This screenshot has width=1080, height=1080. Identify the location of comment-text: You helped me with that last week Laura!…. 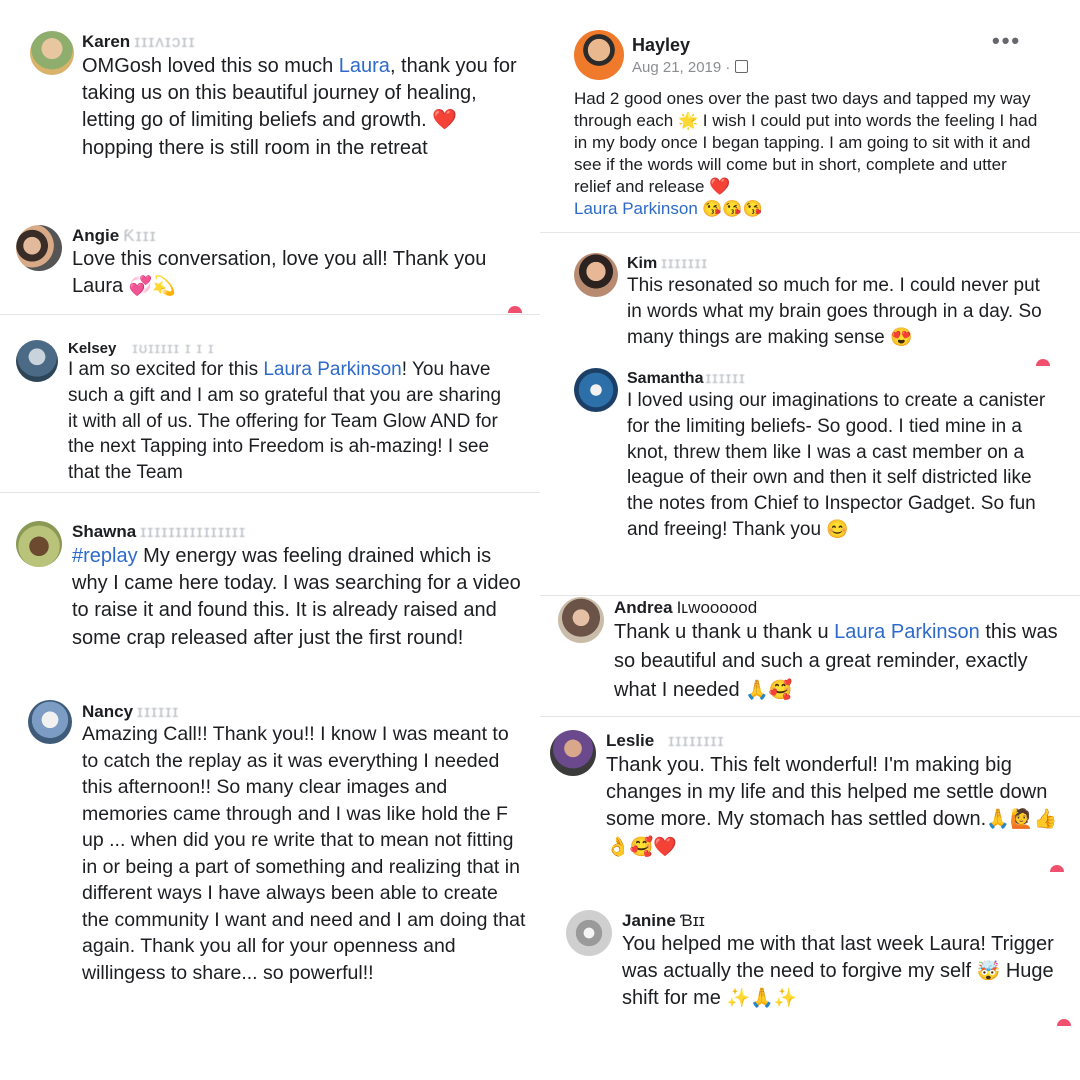
(838, 971).